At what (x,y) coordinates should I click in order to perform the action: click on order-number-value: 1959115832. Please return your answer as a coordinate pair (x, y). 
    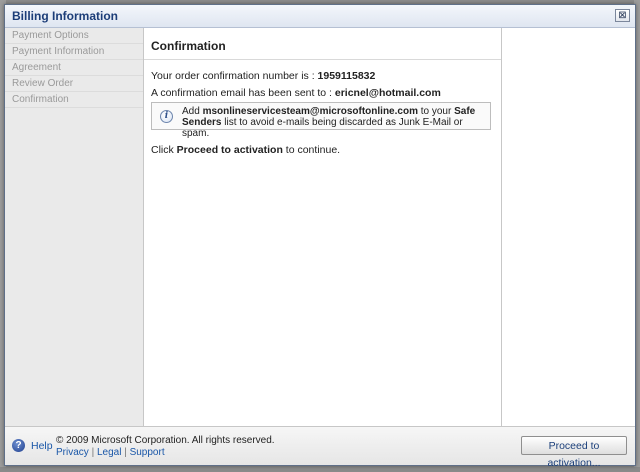
    Looking at the image, I should click on (346, 76).